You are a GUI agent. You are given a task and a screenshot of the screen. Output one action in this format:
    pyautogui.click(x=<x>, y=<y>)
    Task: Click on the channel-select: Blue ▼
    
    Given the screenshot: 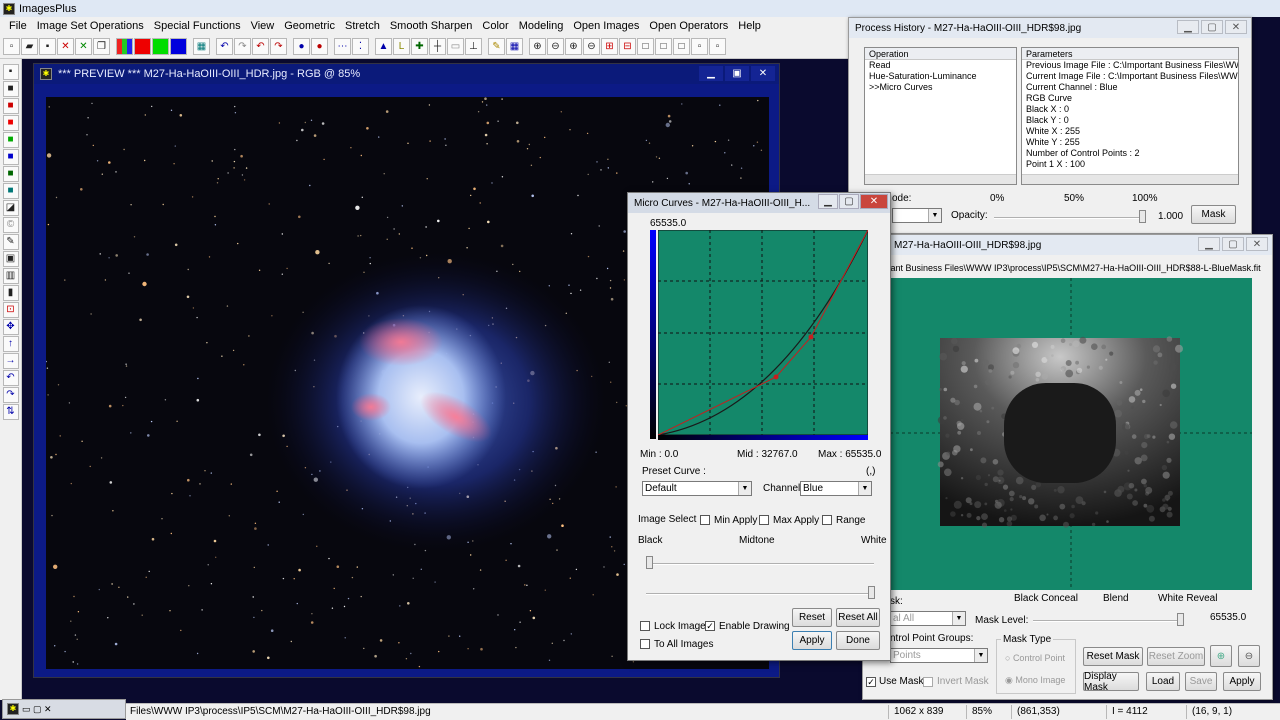 What is the action you would take?
    pyautogui.click(x=836, y=488)
    